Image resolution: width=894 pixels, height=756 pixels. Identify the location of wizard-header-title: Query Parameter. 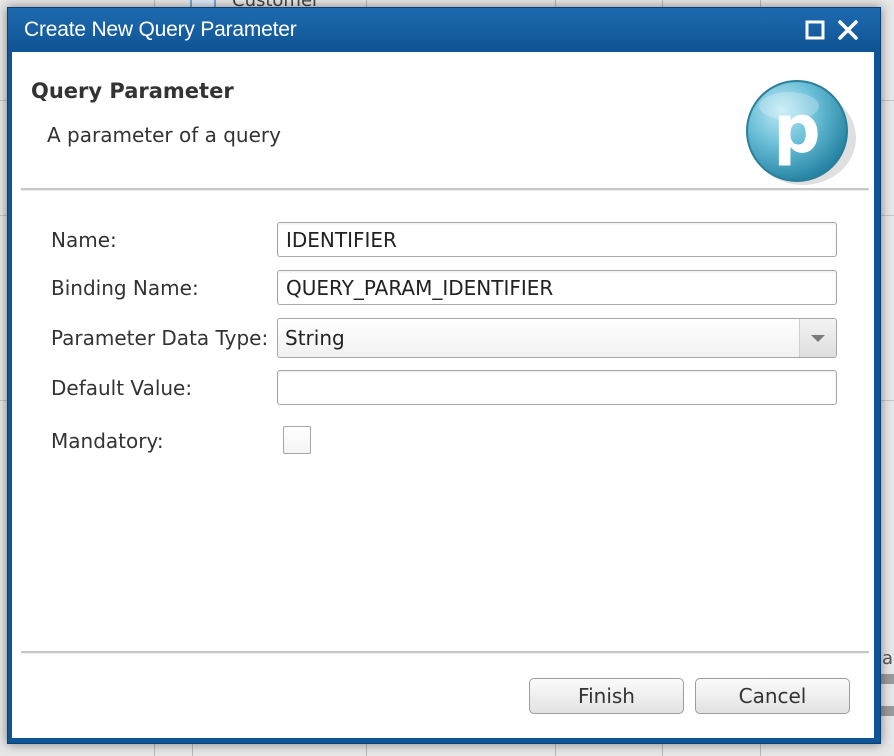
(132, 91).